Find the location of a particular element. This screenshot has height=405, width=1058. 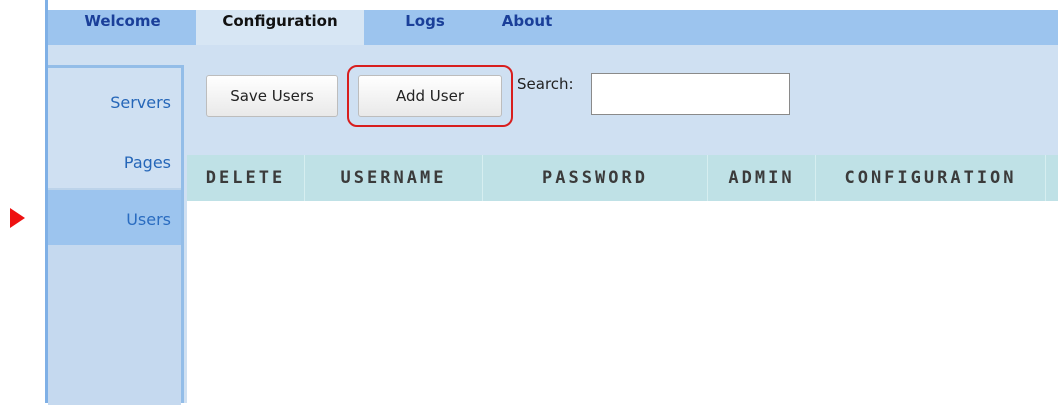

search-label: Search: is located at coordinates (545, 84).